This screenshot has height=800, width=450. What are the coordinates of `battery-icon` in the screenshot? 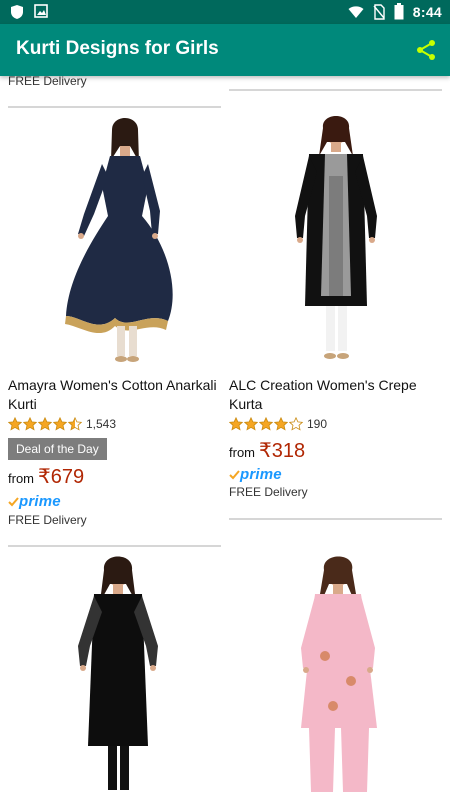 It's located at (399, 11).